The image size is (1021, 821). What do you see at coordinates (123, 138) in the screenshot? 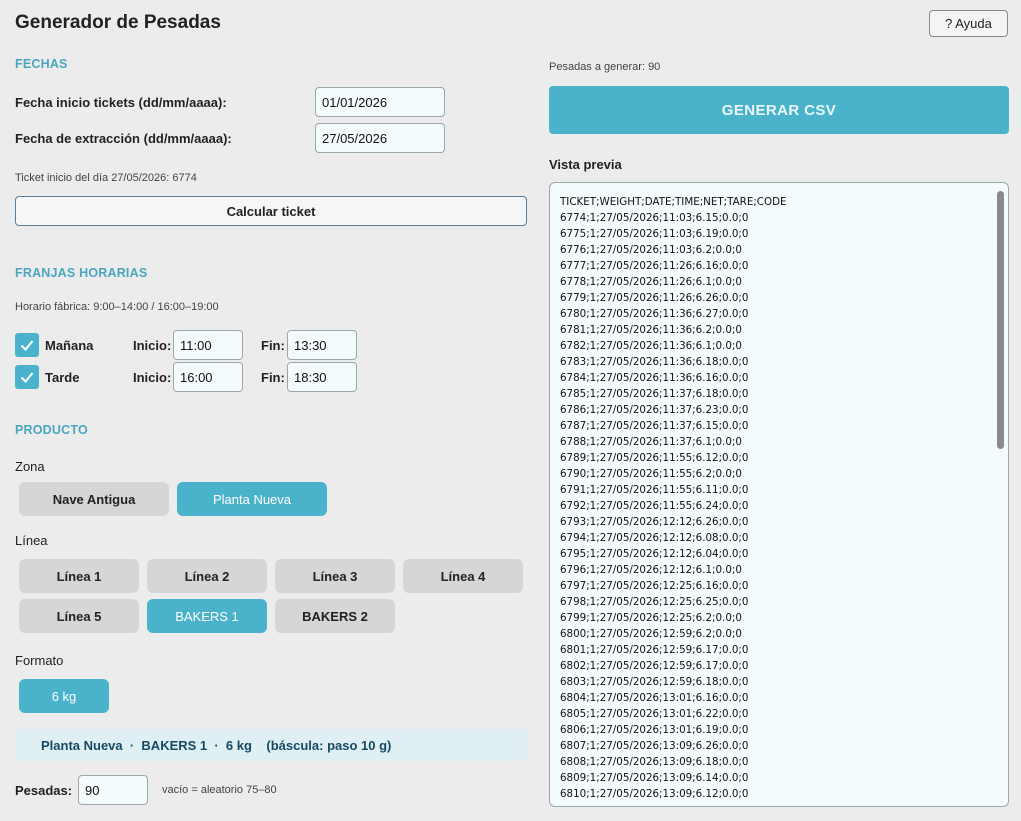
I see `fecha-extraccion-label: Fecha de extracción (dd/mm/aaaa):` at bounding box center [123, 138].